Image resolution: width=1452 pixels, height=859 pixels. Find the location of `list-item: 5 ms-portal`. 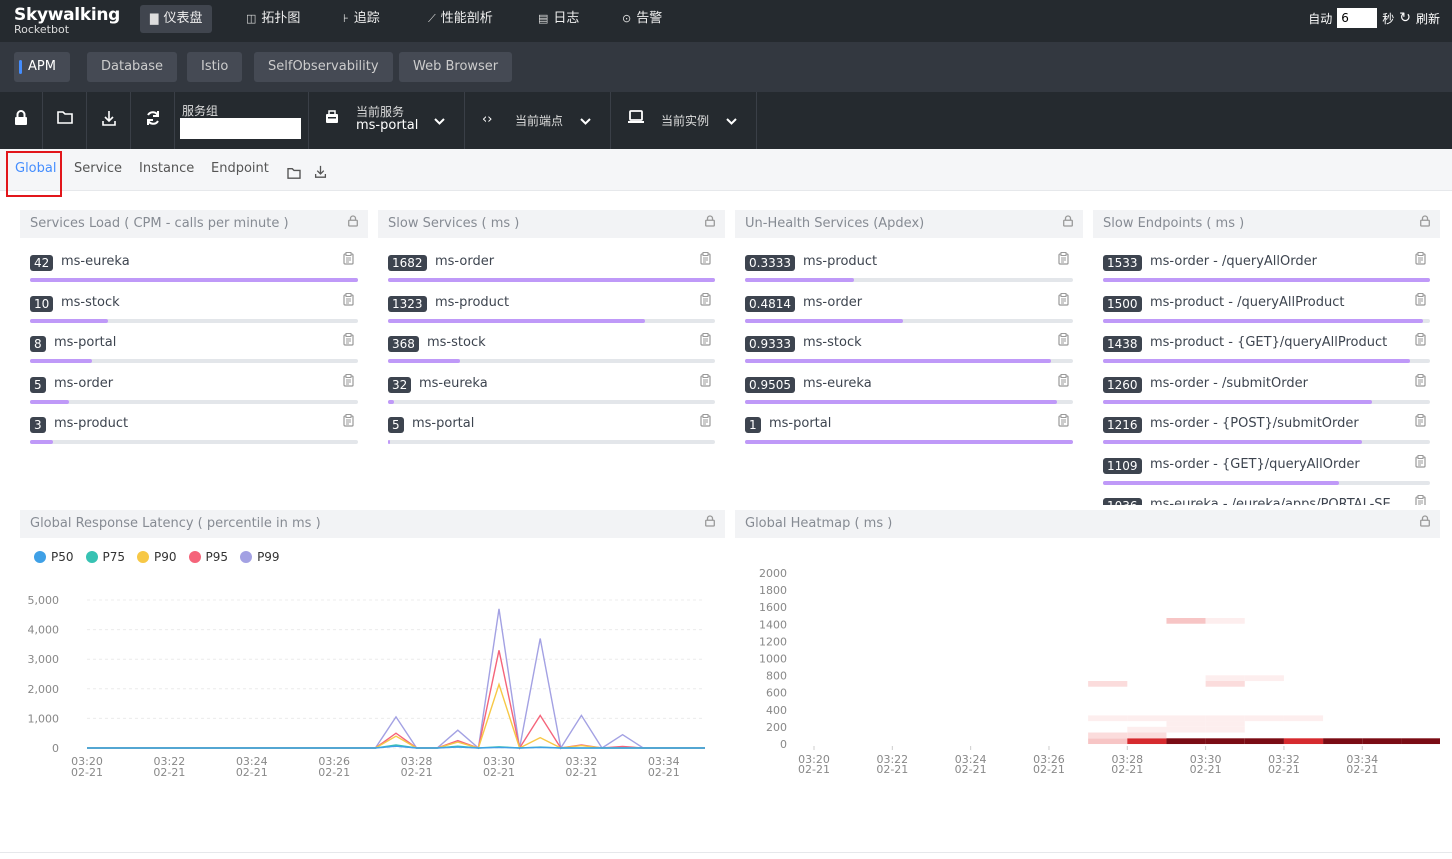

list-item: 5 ms-portal is located at coordinates (551, 432).